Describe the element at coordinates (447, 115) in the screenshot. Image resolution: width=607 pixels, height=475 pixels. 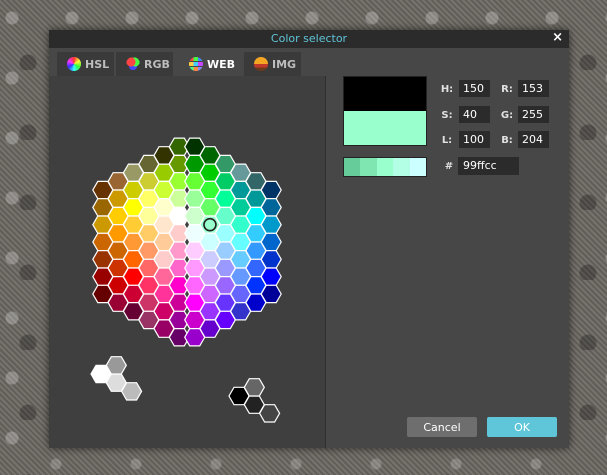
I see `s-label: S:` at that location.